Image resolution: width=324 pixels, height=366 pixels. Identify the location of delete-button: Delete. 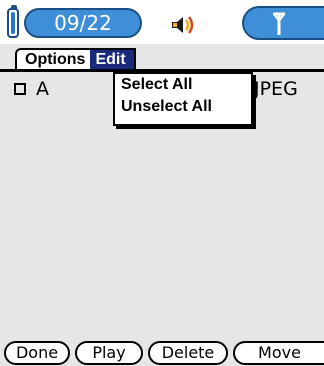
(188, 353).